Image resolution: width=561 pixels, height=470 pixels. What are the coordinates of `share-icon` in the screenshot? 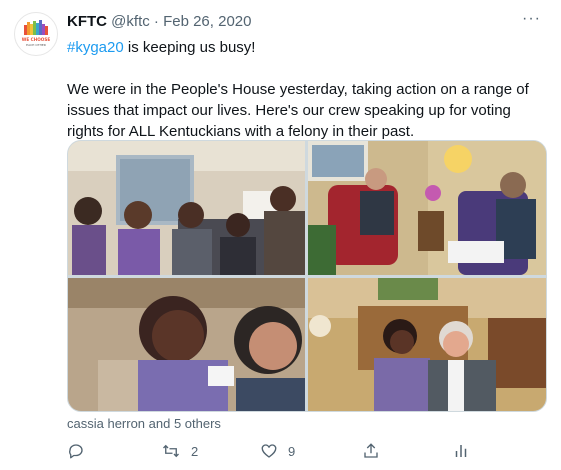 It's located at (371, 450).